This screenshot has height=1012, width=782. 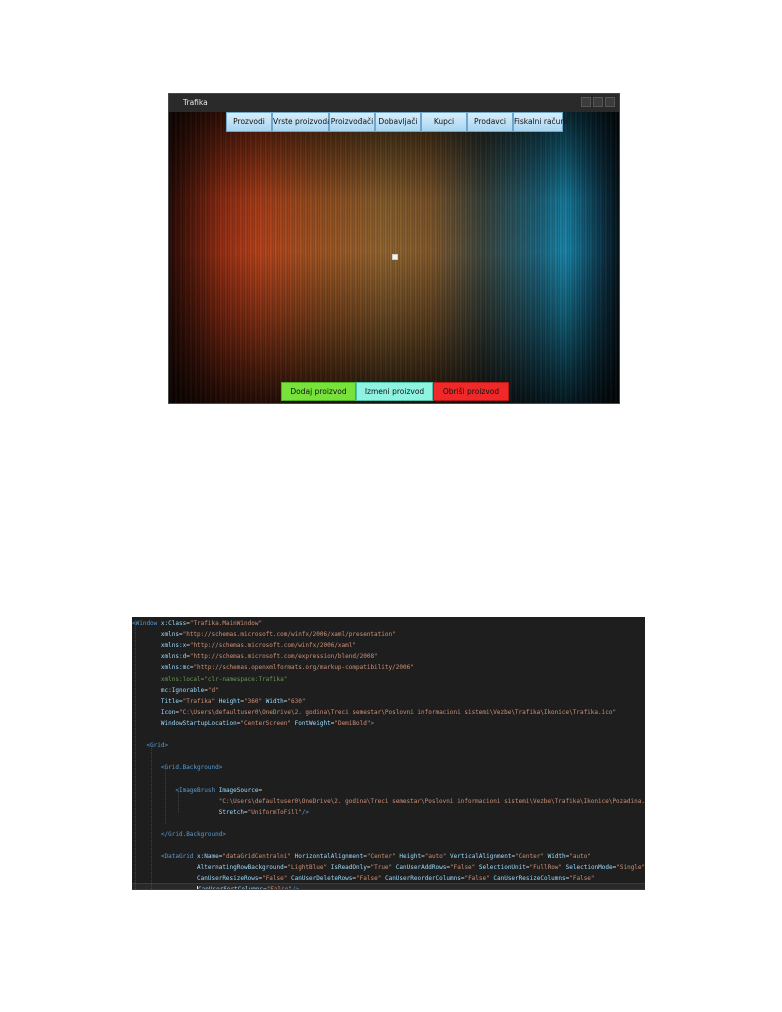 I want to click on code-line: <ImageBrush ImageSource=, so click(x=388, y=790).